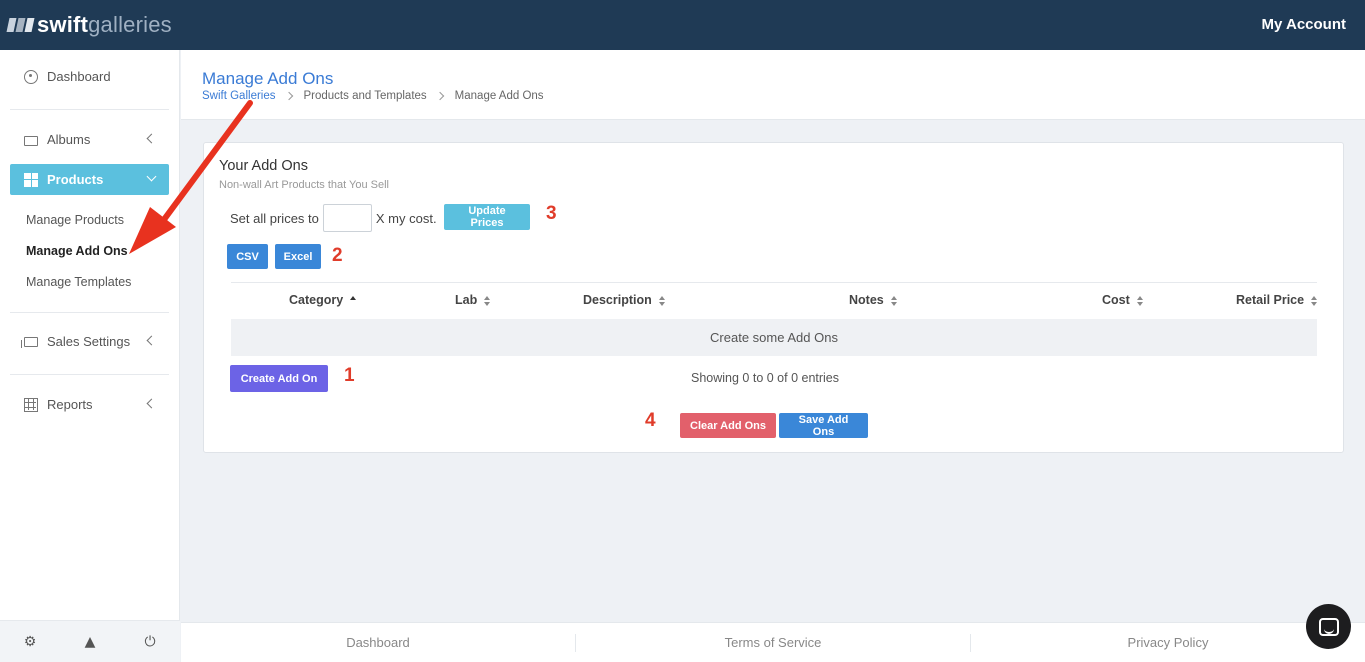 This screenshot has width=1365, height=662. Describe the element at coordinates (279, 378) in the screenshot. I see `create-add-on-button: Create Add On` at that location.